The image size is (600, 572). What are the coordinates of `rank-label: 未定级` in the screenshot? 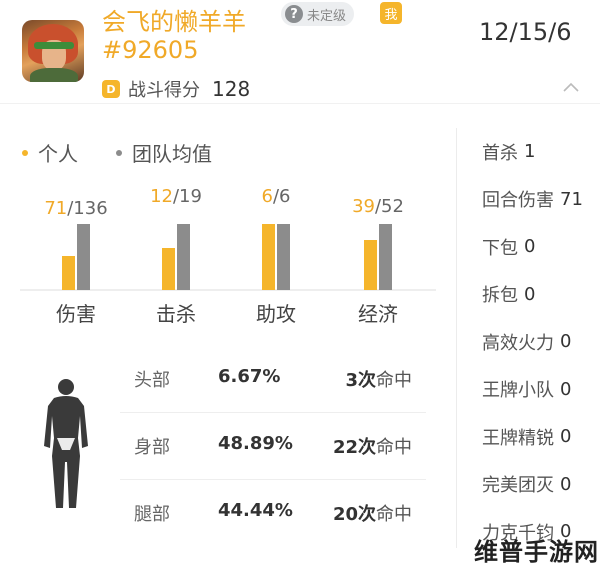 It's located at (327, 16).